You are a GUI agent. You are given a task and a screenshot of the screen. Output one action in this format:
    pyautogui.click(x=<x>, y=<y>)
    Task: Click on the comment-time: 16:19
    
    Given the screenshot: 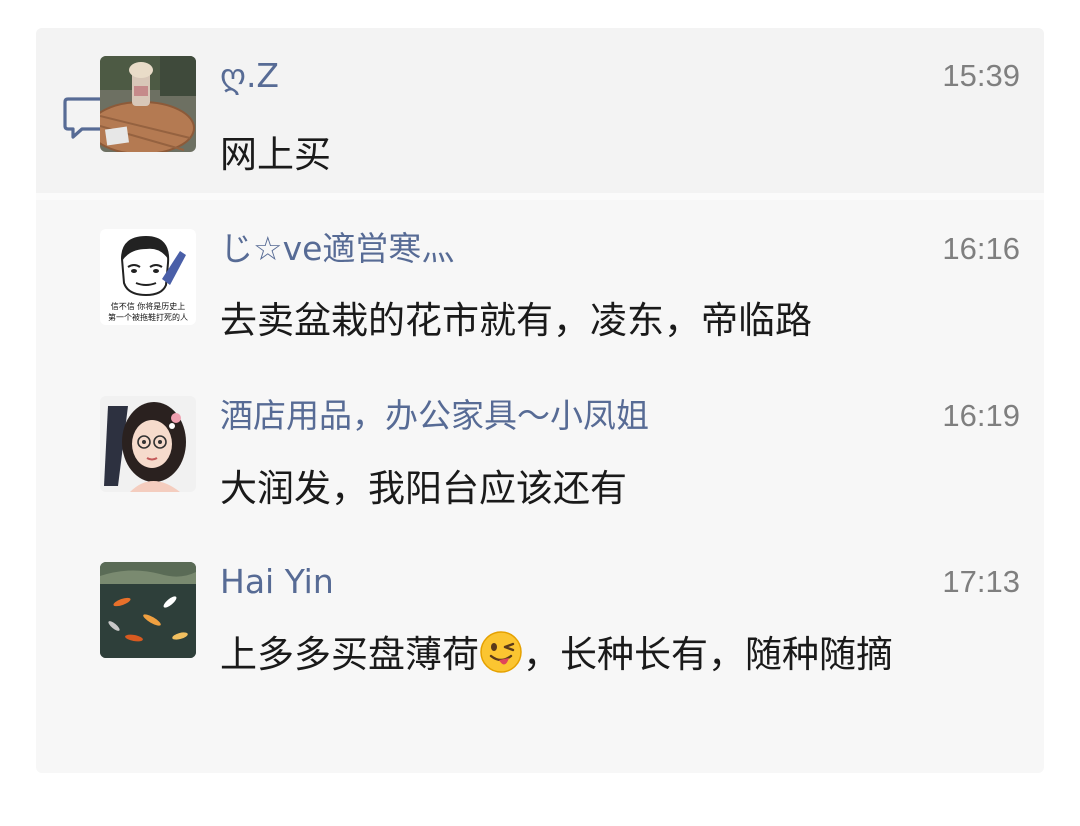 What is the action you would take?
    pyautogui.click(x=981, y=415)
    